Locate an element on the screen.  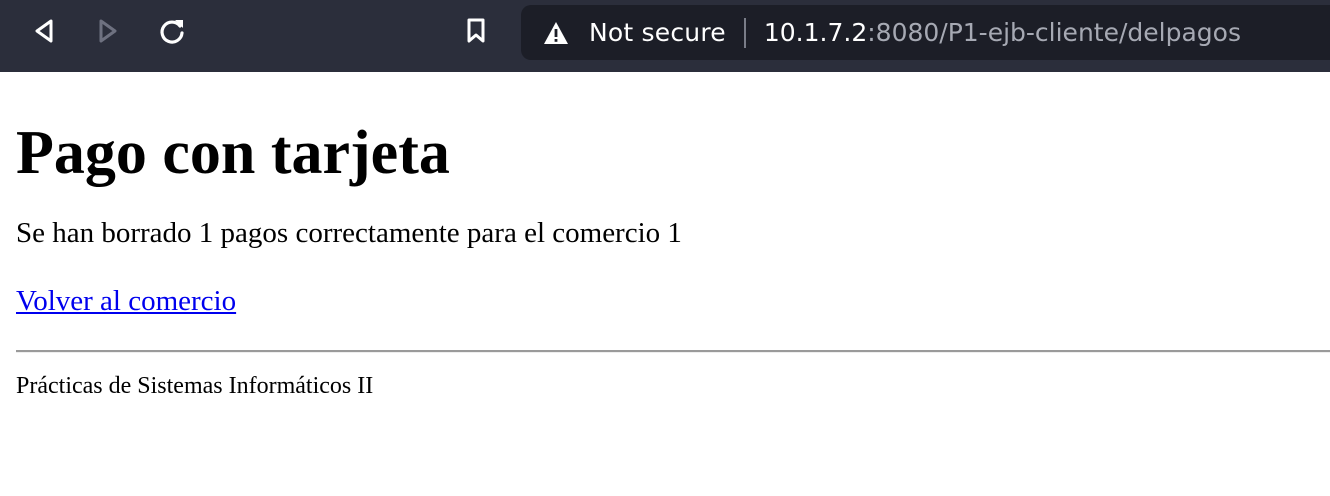
back-arrow-icon is located at coordinates (44, 33).